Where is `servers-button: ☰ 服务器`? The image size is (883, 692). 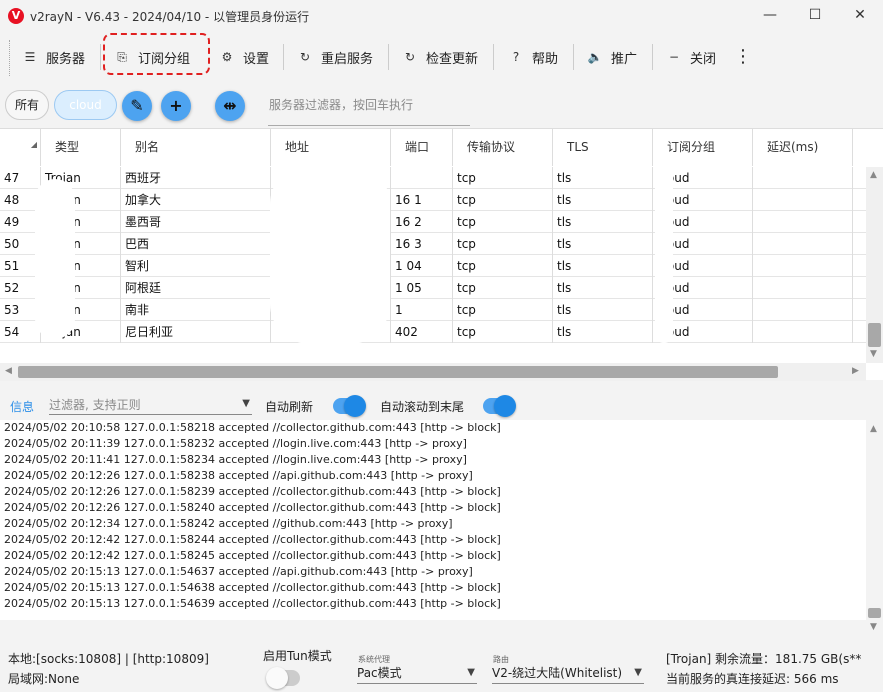
servers-button: ☰ 服务器 is located at coordinates (53, 57).